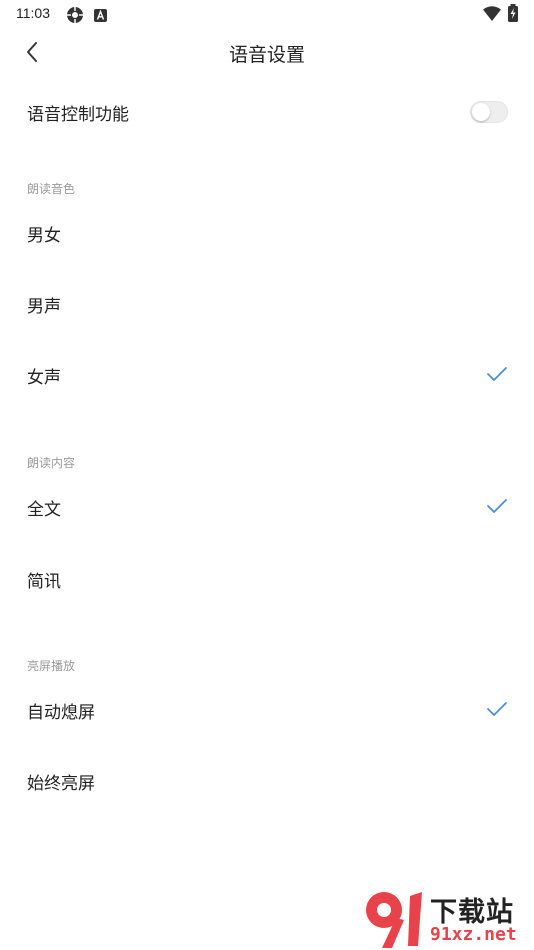 The height and width of the screenshot is (950, 534). What do you see at coordinates (78, 115) in the screenshot?
I see `voice-control-label: 语音控制功能` at bounding box center [78, 115].